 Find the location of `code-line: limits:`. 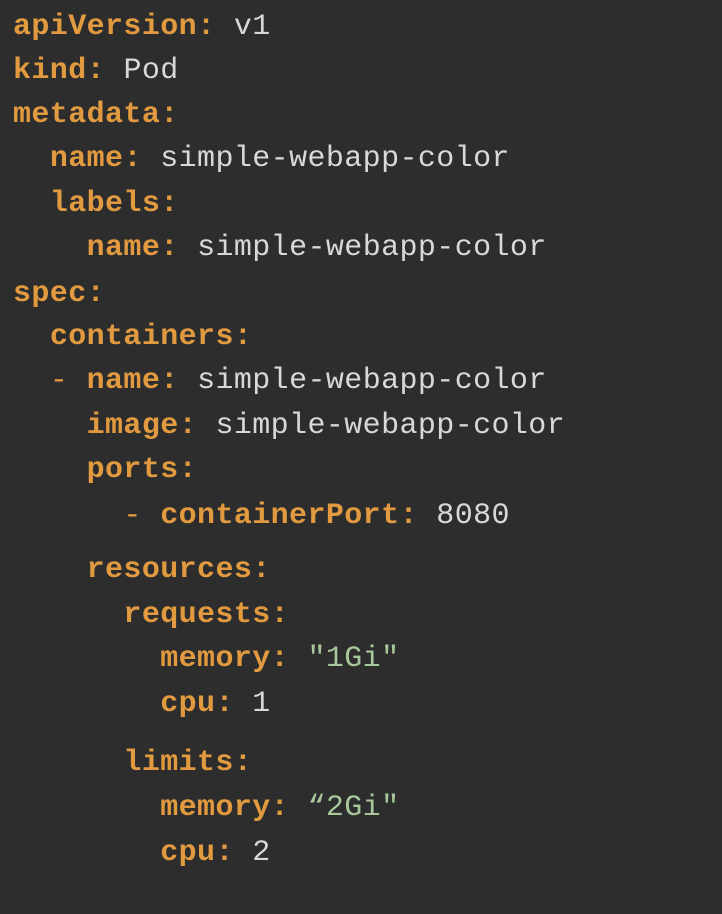

code-line: limits: is located at coordinates (188, 763).